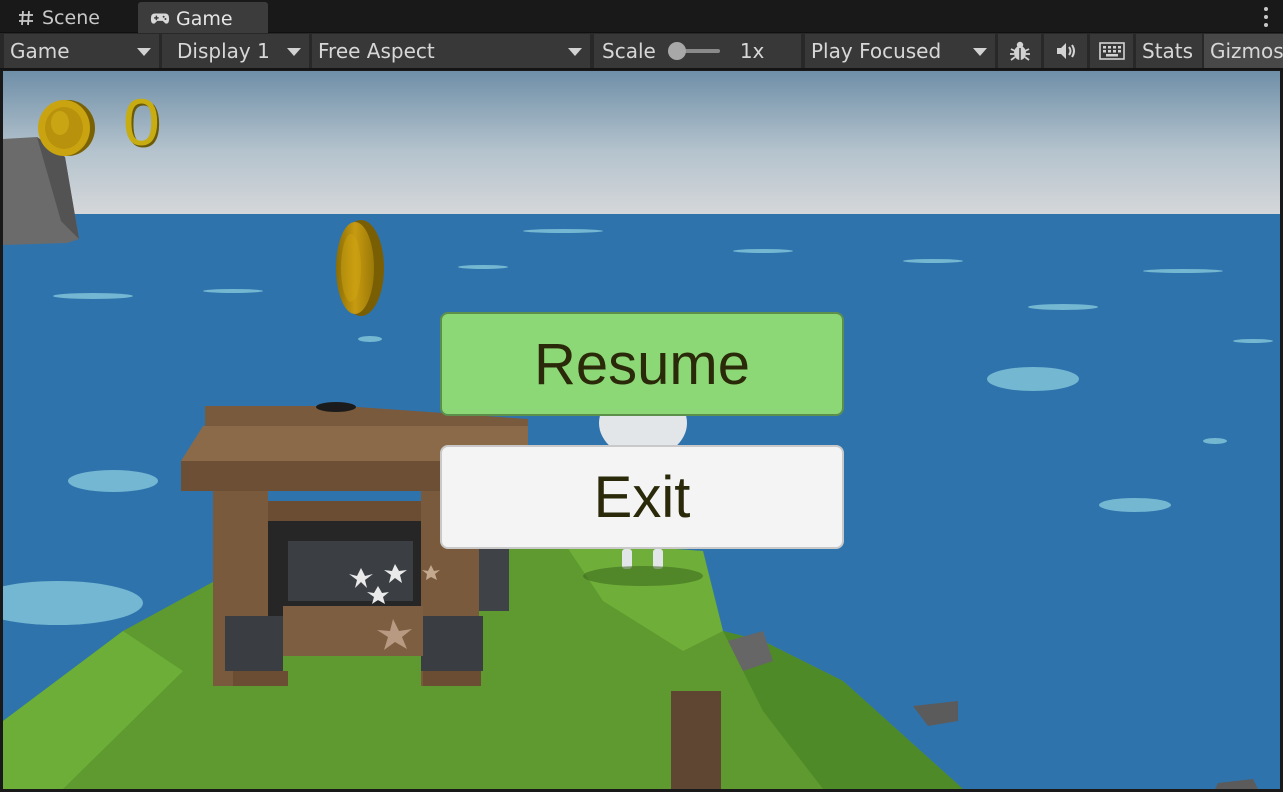  What do you see at coordinates (376, 51) in the screenshot?
I see `aspect-value: Free Aspect` at bounding box center [376, 51].